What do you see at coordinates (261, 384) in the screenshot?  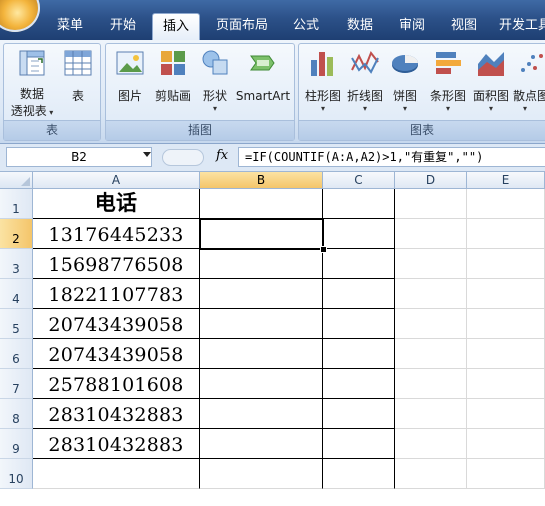 I see `cell-b7` at bounding box center [261, 384].